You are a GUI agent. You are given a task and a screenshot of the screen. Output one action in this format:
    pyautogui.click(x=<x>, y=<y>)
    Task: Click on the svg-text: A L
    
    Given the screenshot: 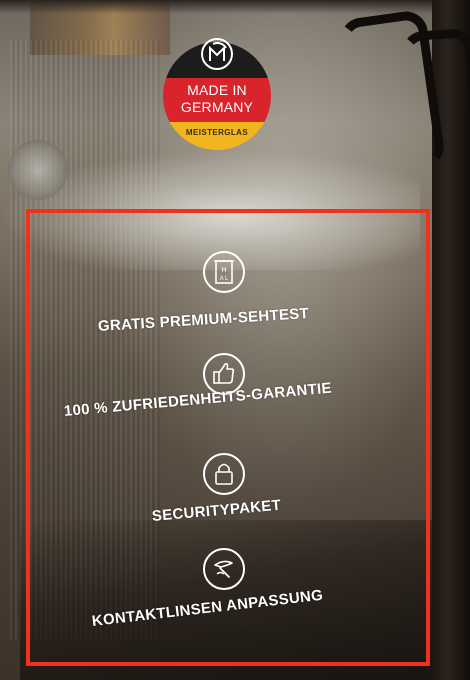 What is the action you would take?
    pyautogui.click(x=224, y=279)
    